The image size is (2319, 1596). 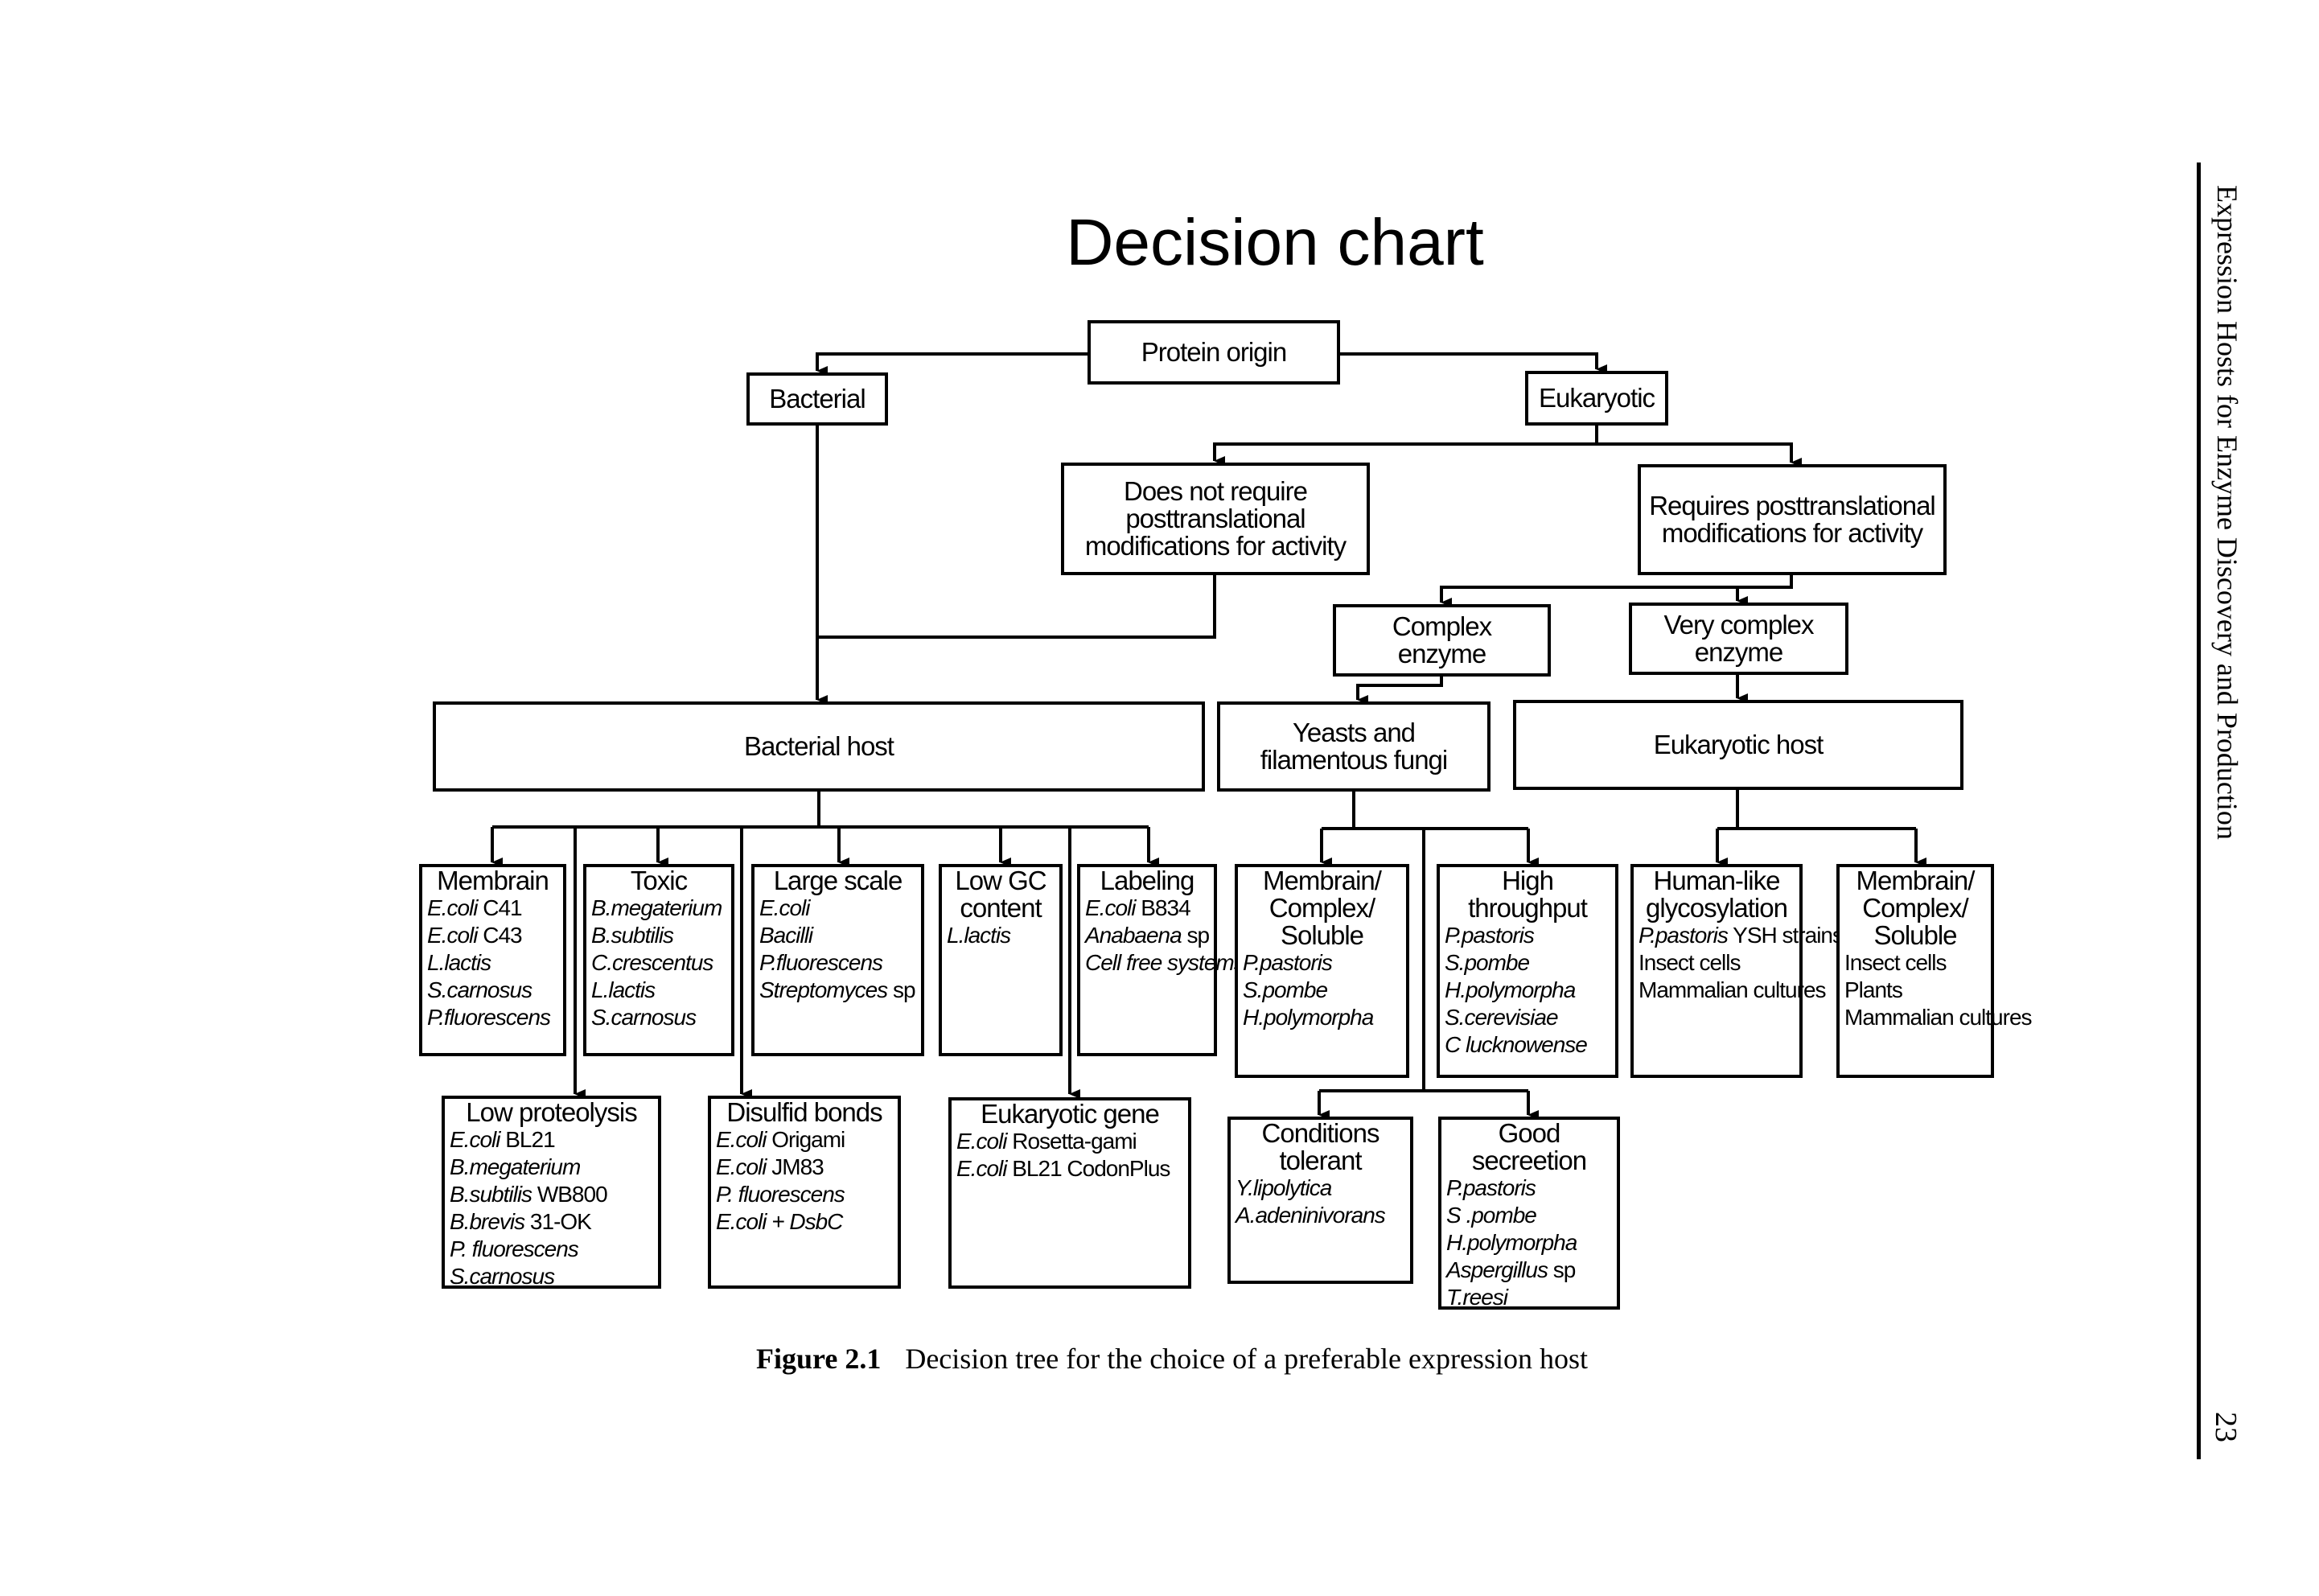 What do you see at coordinates (1324, 1017) in the screenshot?
I see `host-item: H.polymorpha` at bounding box center [1324, 1017].